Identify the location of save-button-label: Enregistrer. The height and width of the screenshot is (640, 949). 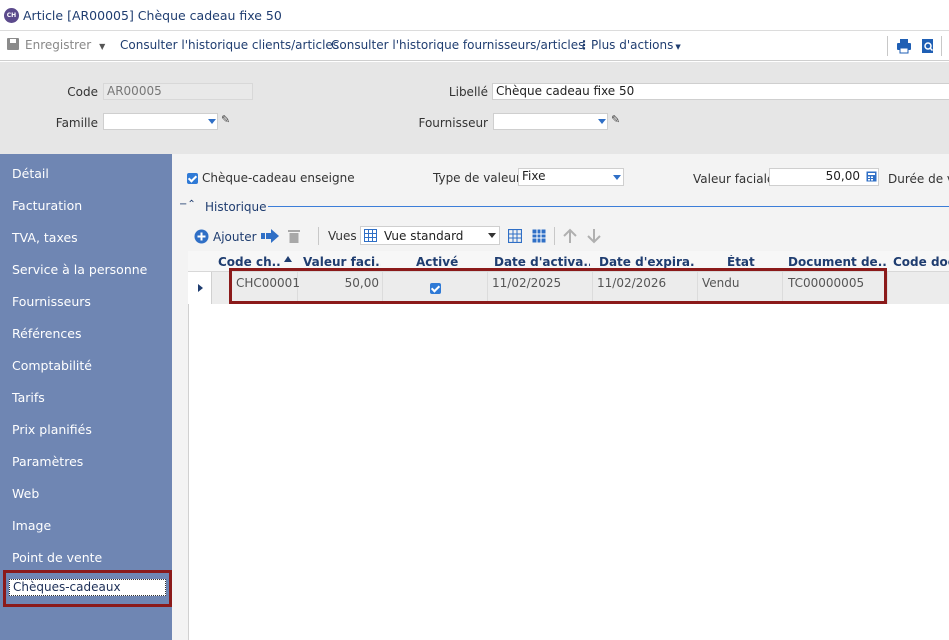
(58, 45).